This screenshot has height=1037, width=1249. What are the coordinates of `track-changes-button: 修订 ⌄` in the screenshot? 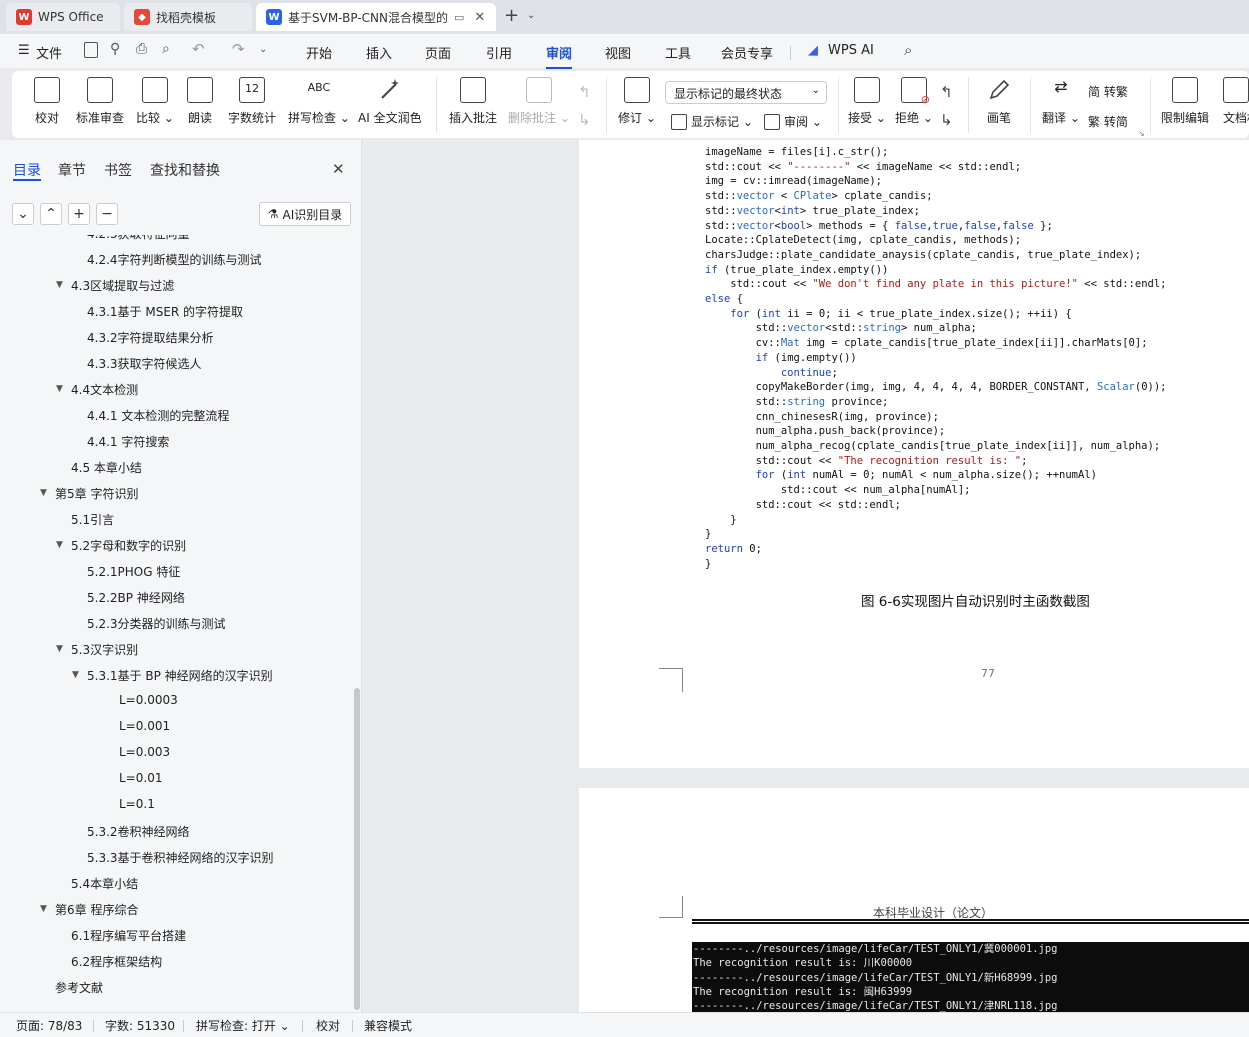 It's located at (637, 101).